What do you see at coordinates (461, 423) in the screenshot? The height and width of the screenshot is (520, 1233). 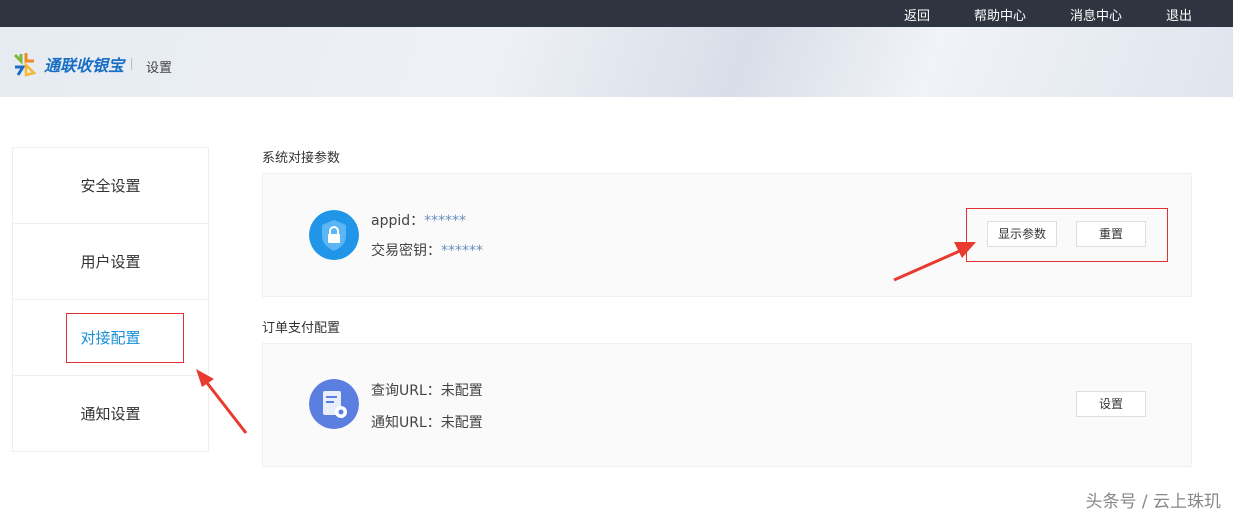 I see `notify-url-value: 未配置` at bounding box center [461, 423].